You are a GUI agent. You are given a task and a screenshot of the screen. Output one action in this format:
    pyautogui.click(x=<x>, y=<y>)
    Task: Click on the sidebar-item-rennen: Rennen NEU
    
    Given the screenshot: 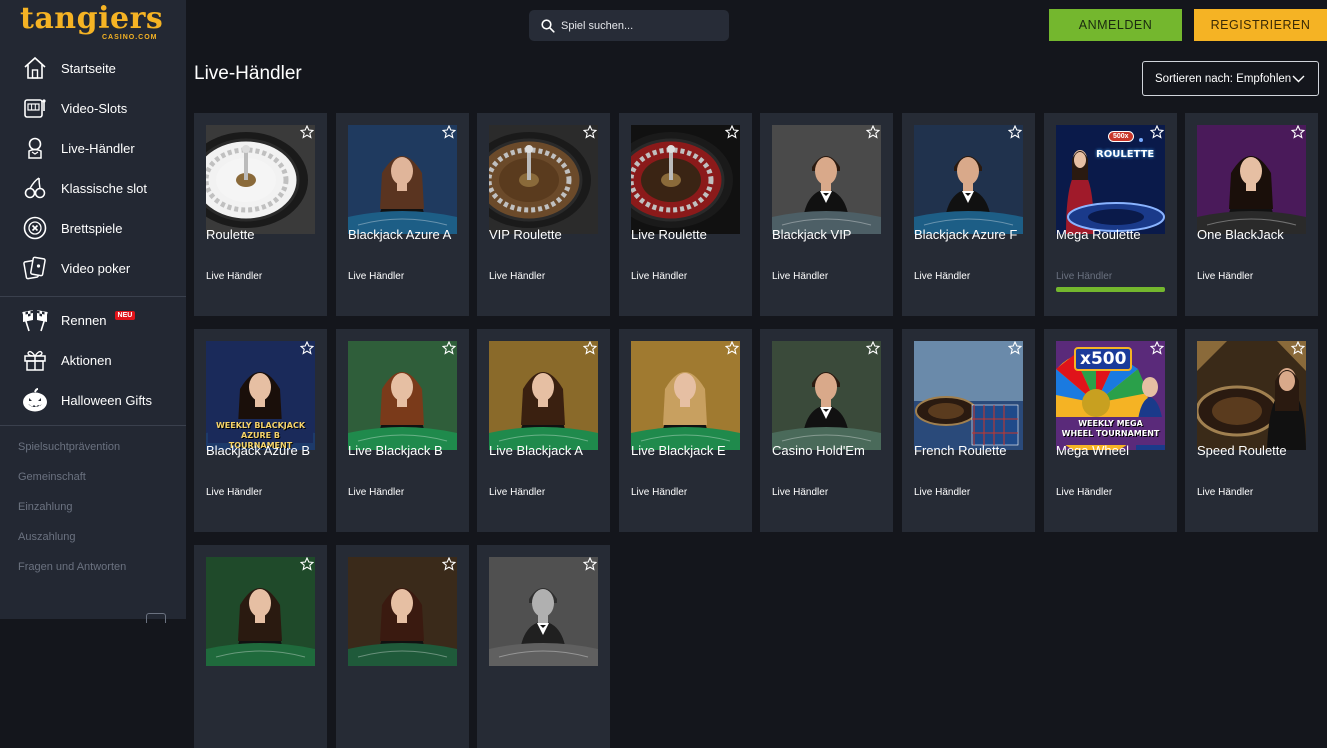 What is the action you would take?
    pyautogui.click(x=93, y=320)
    